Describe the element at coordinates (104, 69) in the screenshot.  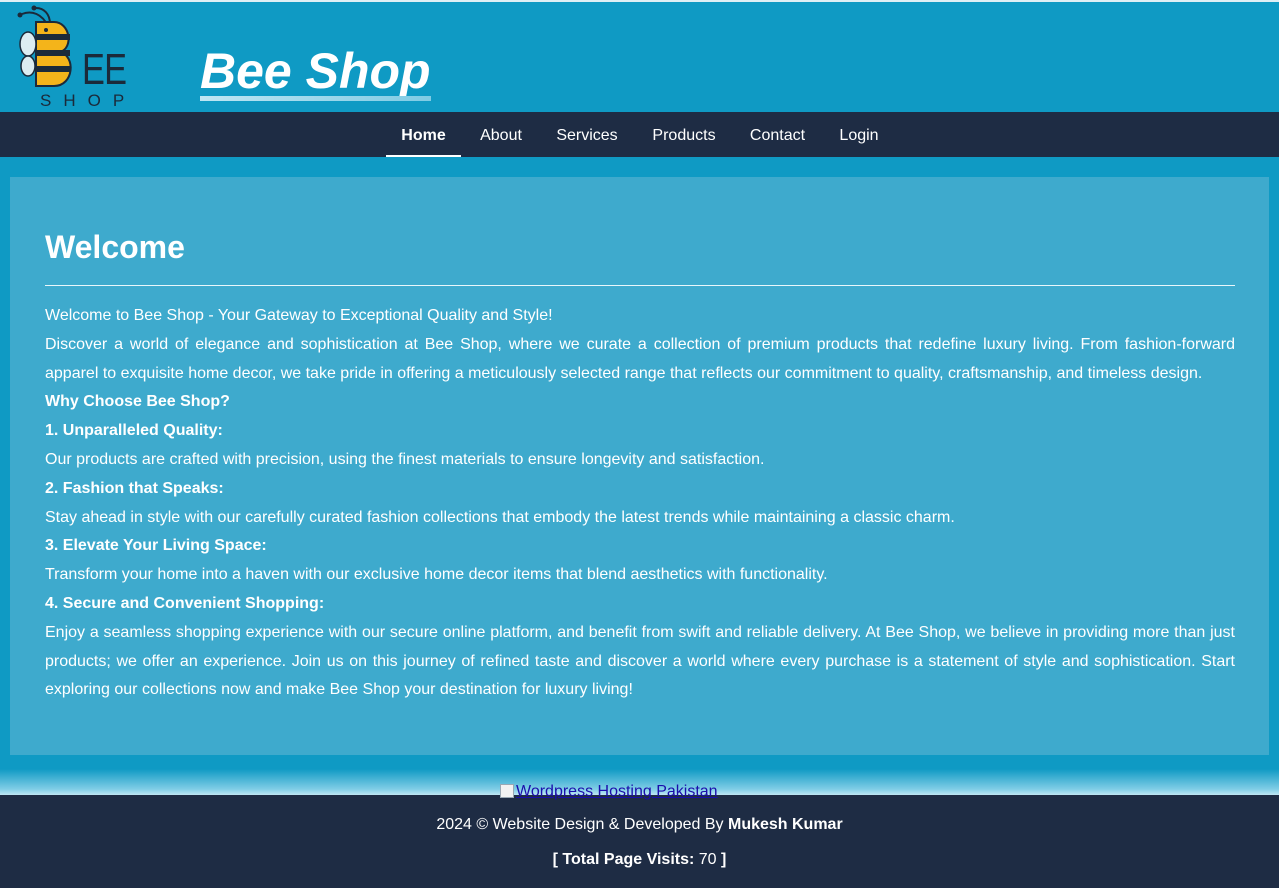
I see `logo-letters: EE` at that location.